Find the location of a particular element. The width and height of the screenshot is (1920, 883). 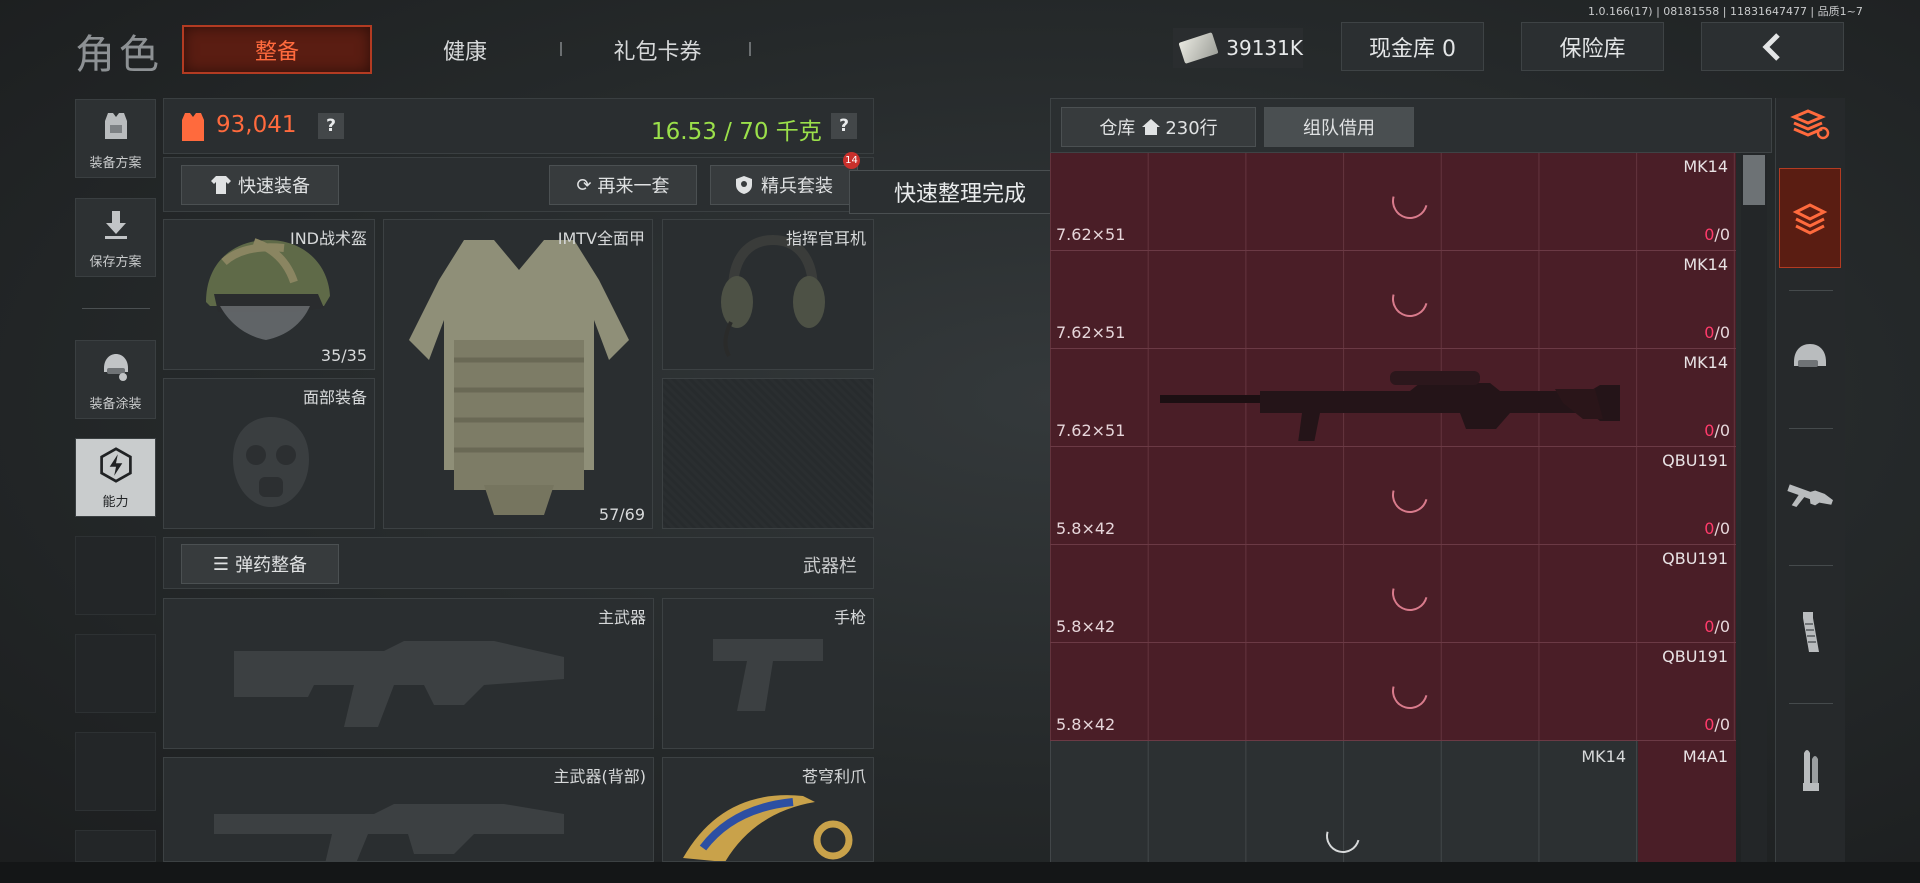

safe-vault-button: 保险库 is located at coordinates (1592, 46).